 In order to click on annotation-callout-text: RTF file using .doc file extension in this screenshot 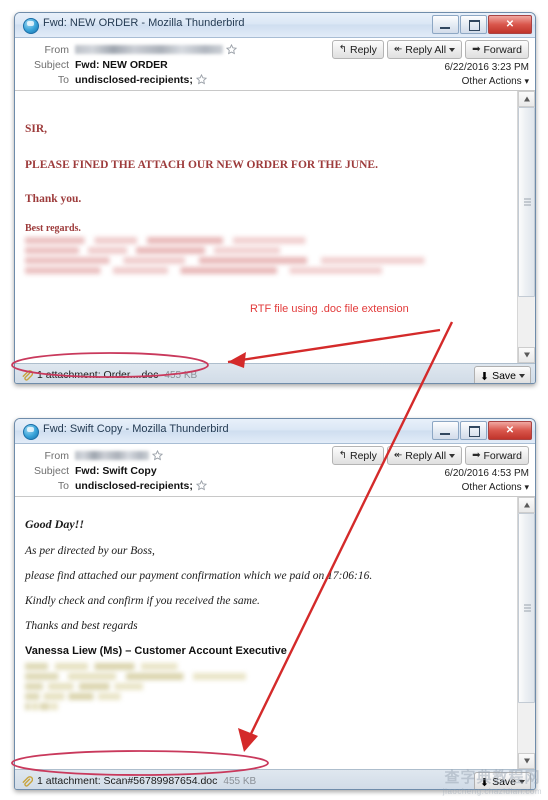, I will do `click(329, 309)`.